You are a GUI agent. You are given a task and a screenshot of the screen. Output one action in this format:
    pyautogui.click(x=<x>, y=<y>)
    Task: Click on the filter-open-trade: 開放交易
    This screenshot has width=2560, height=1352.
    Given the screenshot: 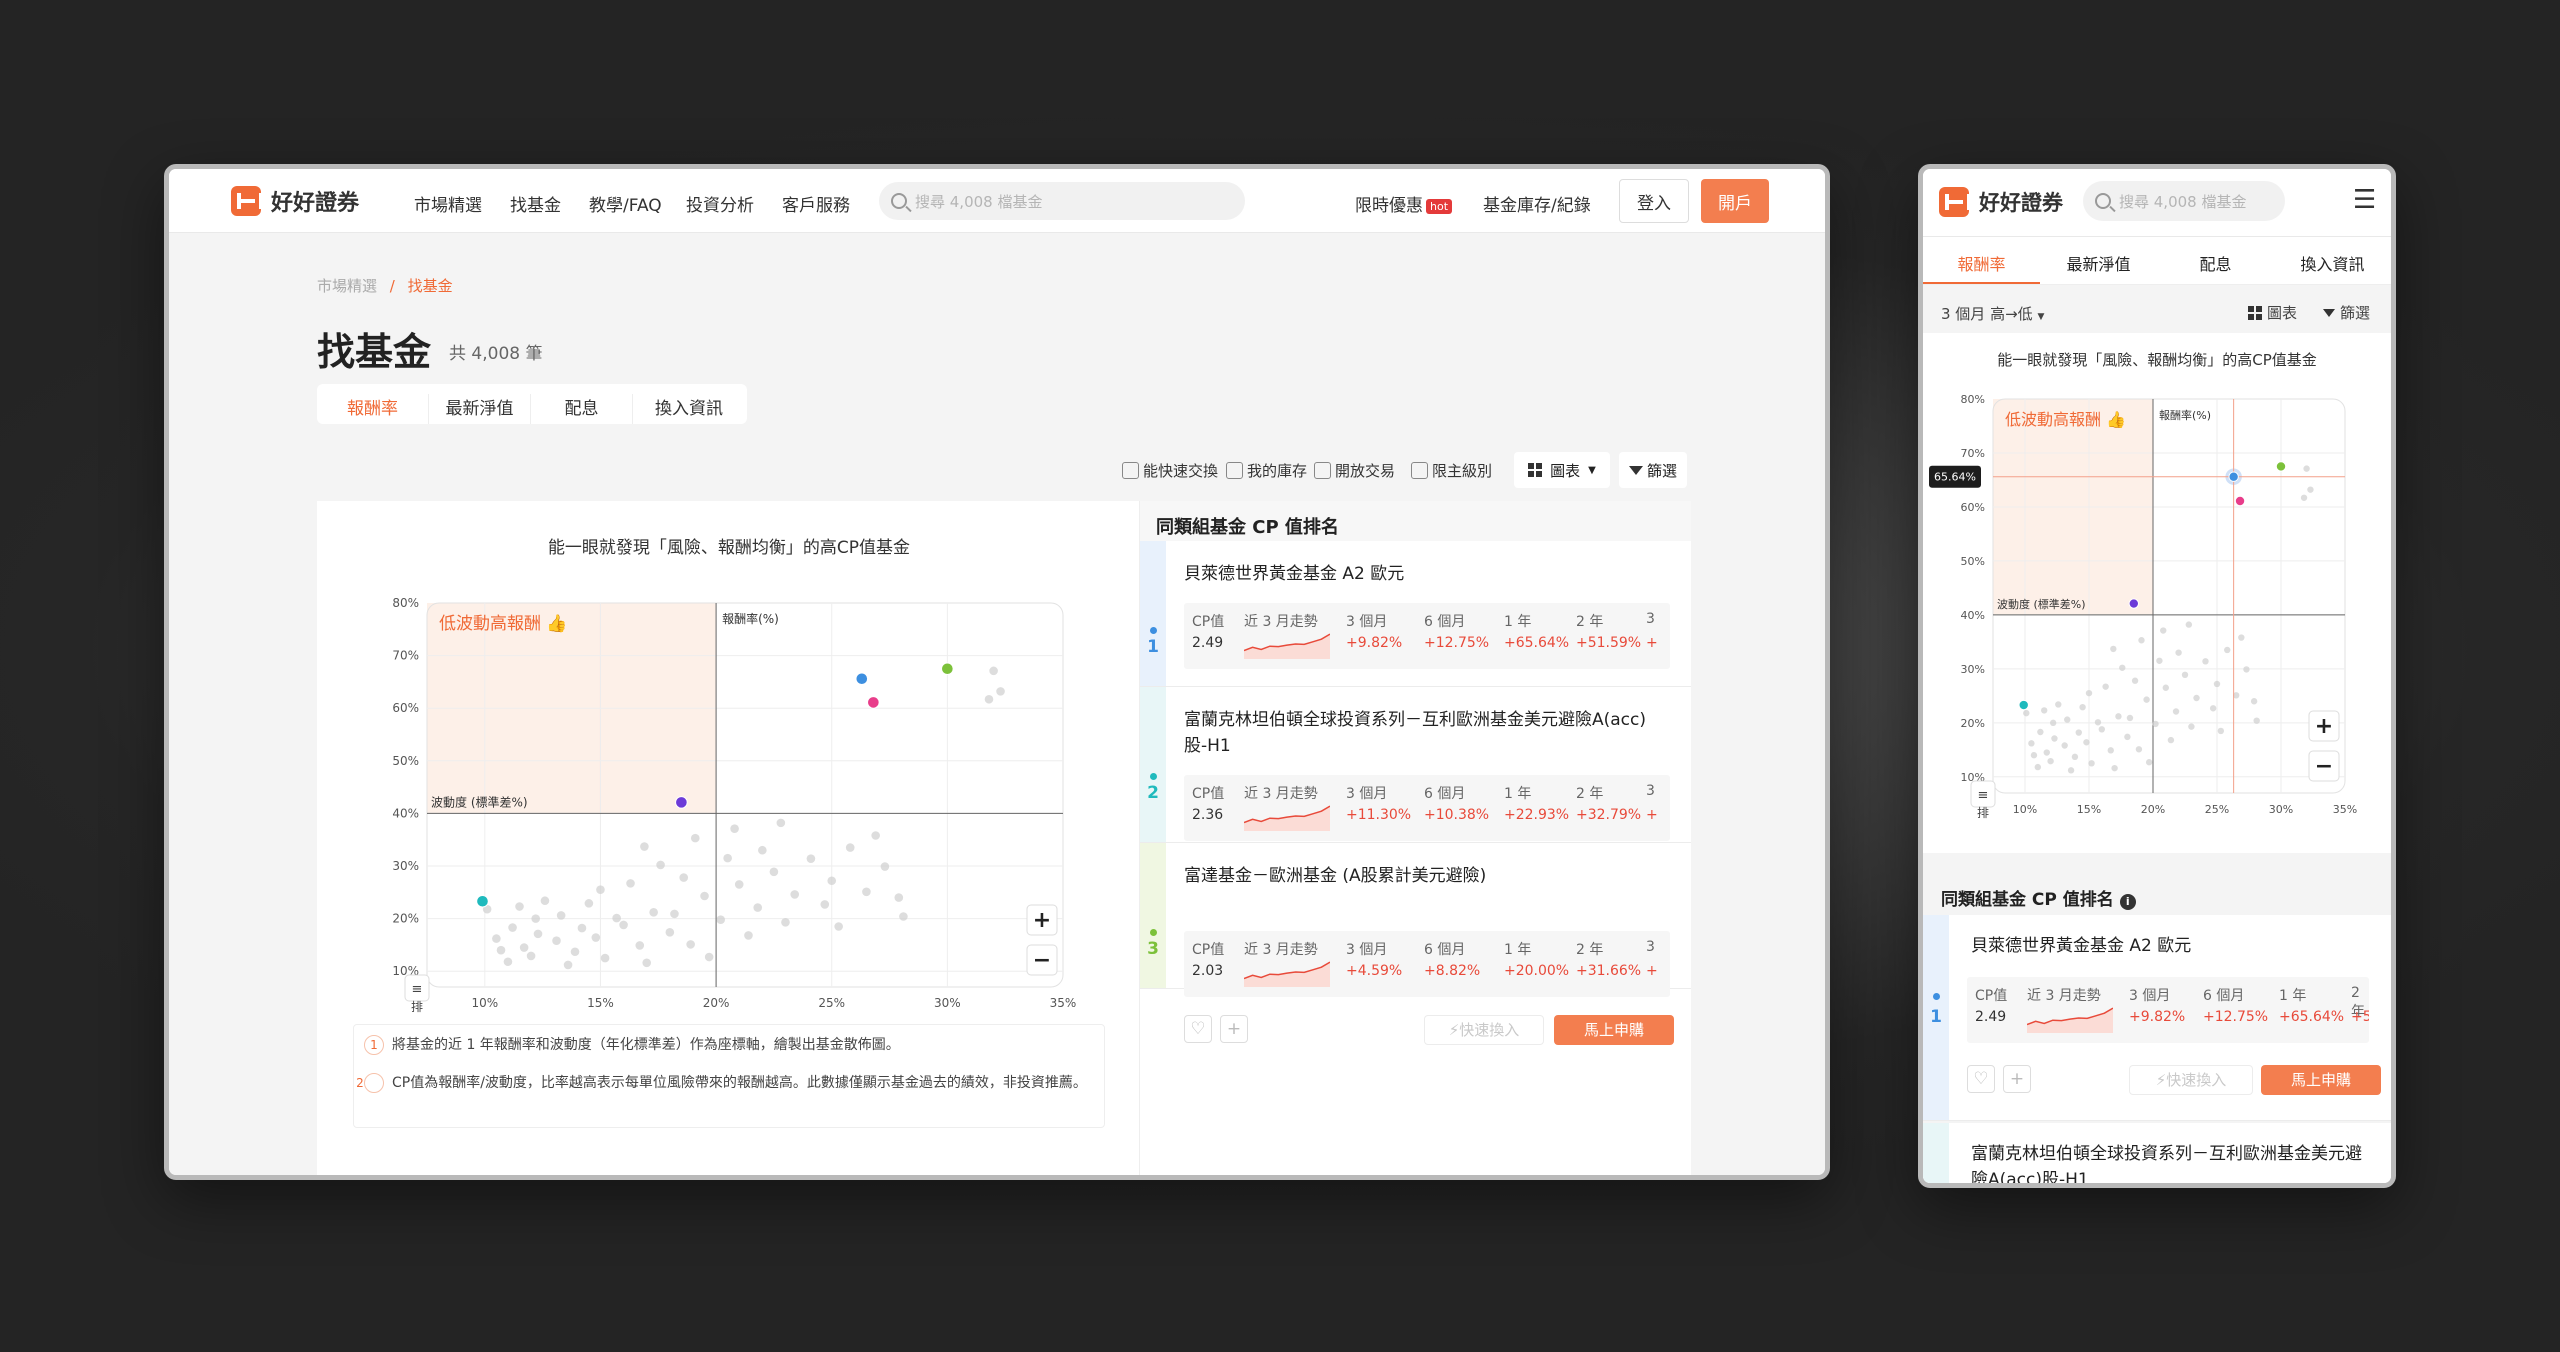 What is the action you would take?
    pyautogui.click(x=1354, y=470)
    